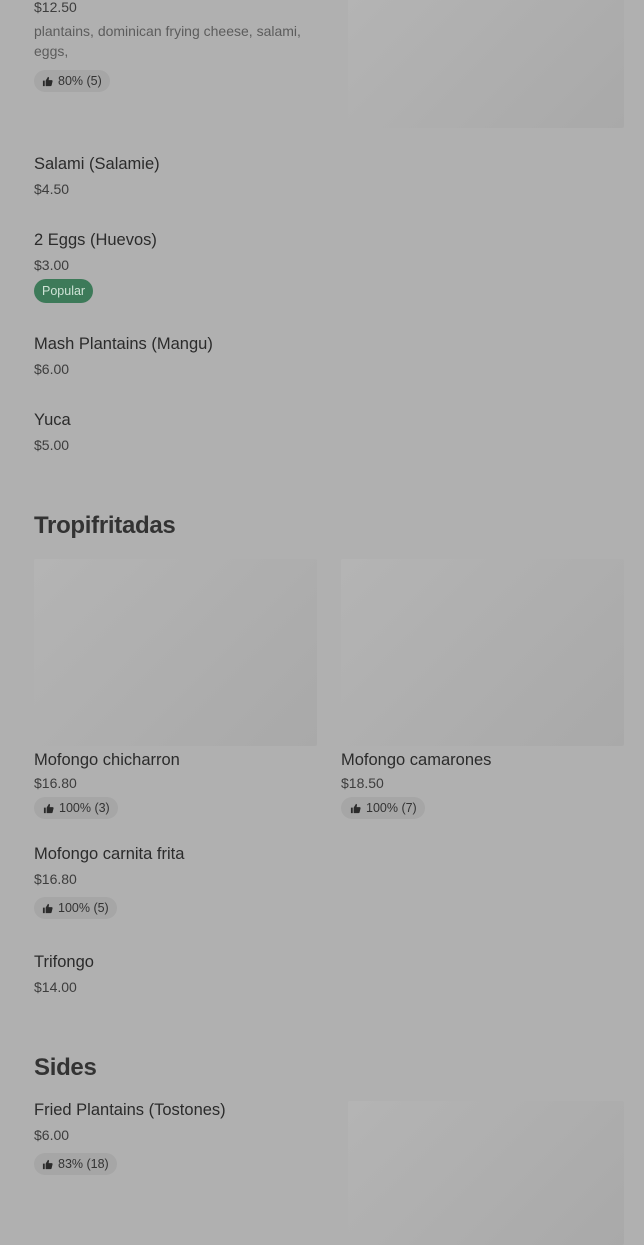  Describe the element at coordinates (95, 240) in the screenshot. I see `item-name: 2 Eggs (Huevos)` at that location.